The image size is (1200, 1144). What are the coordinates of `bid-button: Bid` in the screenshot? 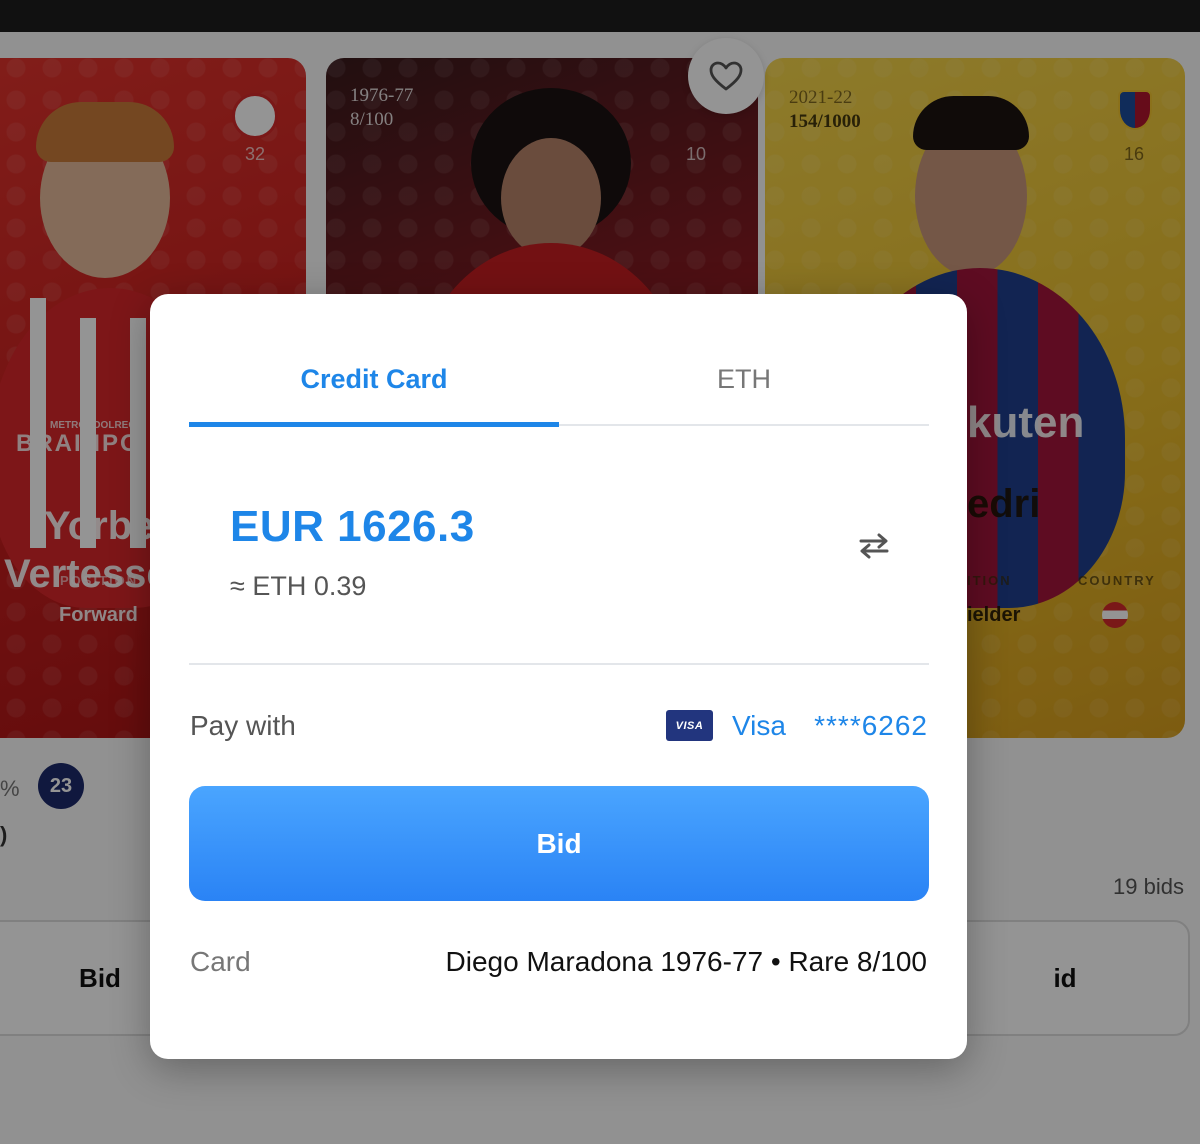 It's located at (559, 843).